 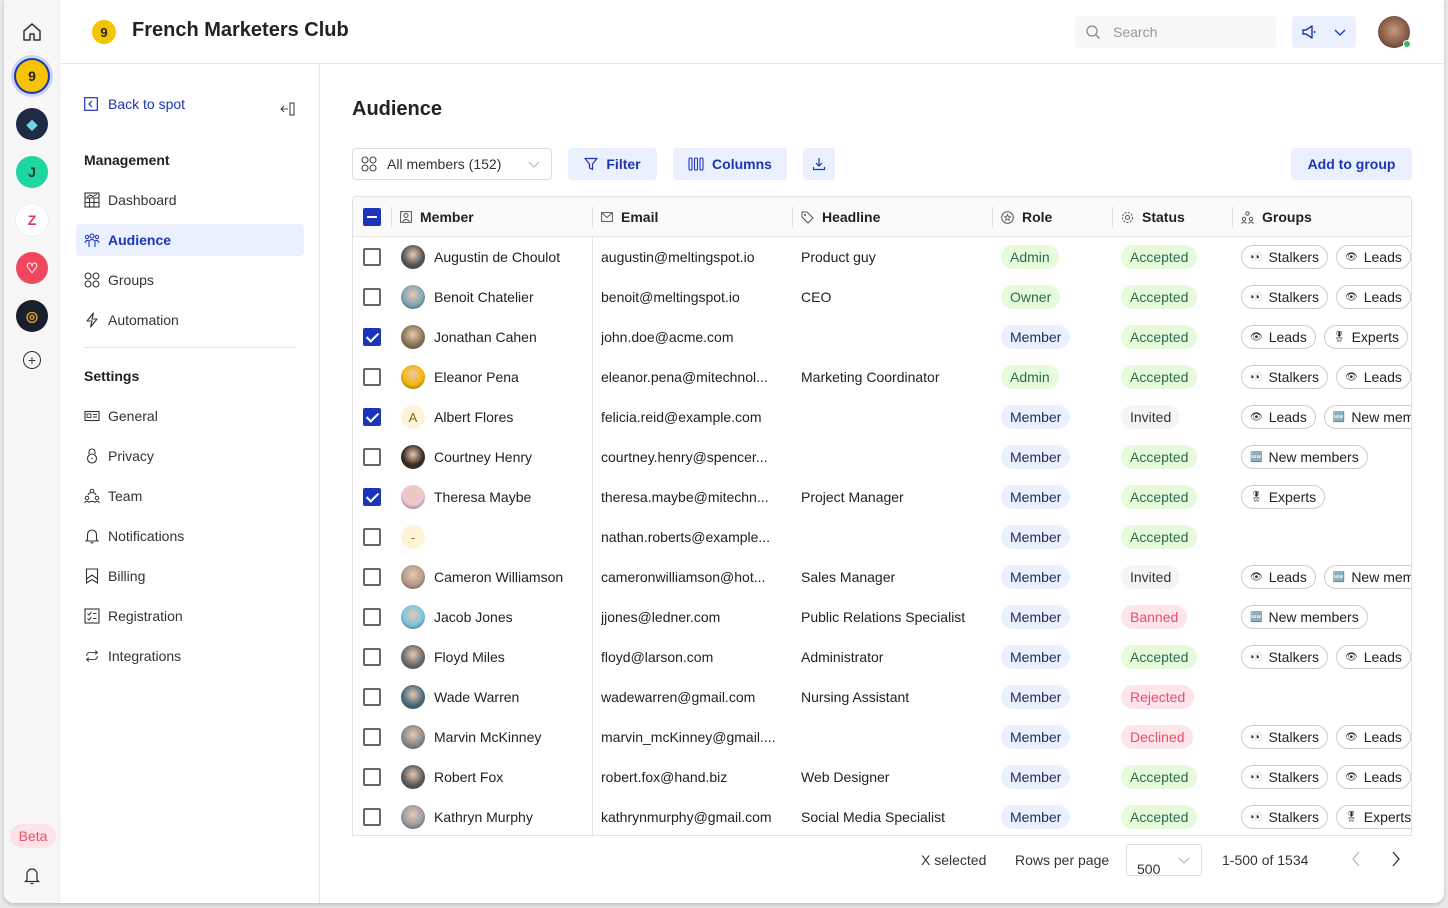 I want to click on member-name: Cameron Williamson, so click(x=498, y=577).